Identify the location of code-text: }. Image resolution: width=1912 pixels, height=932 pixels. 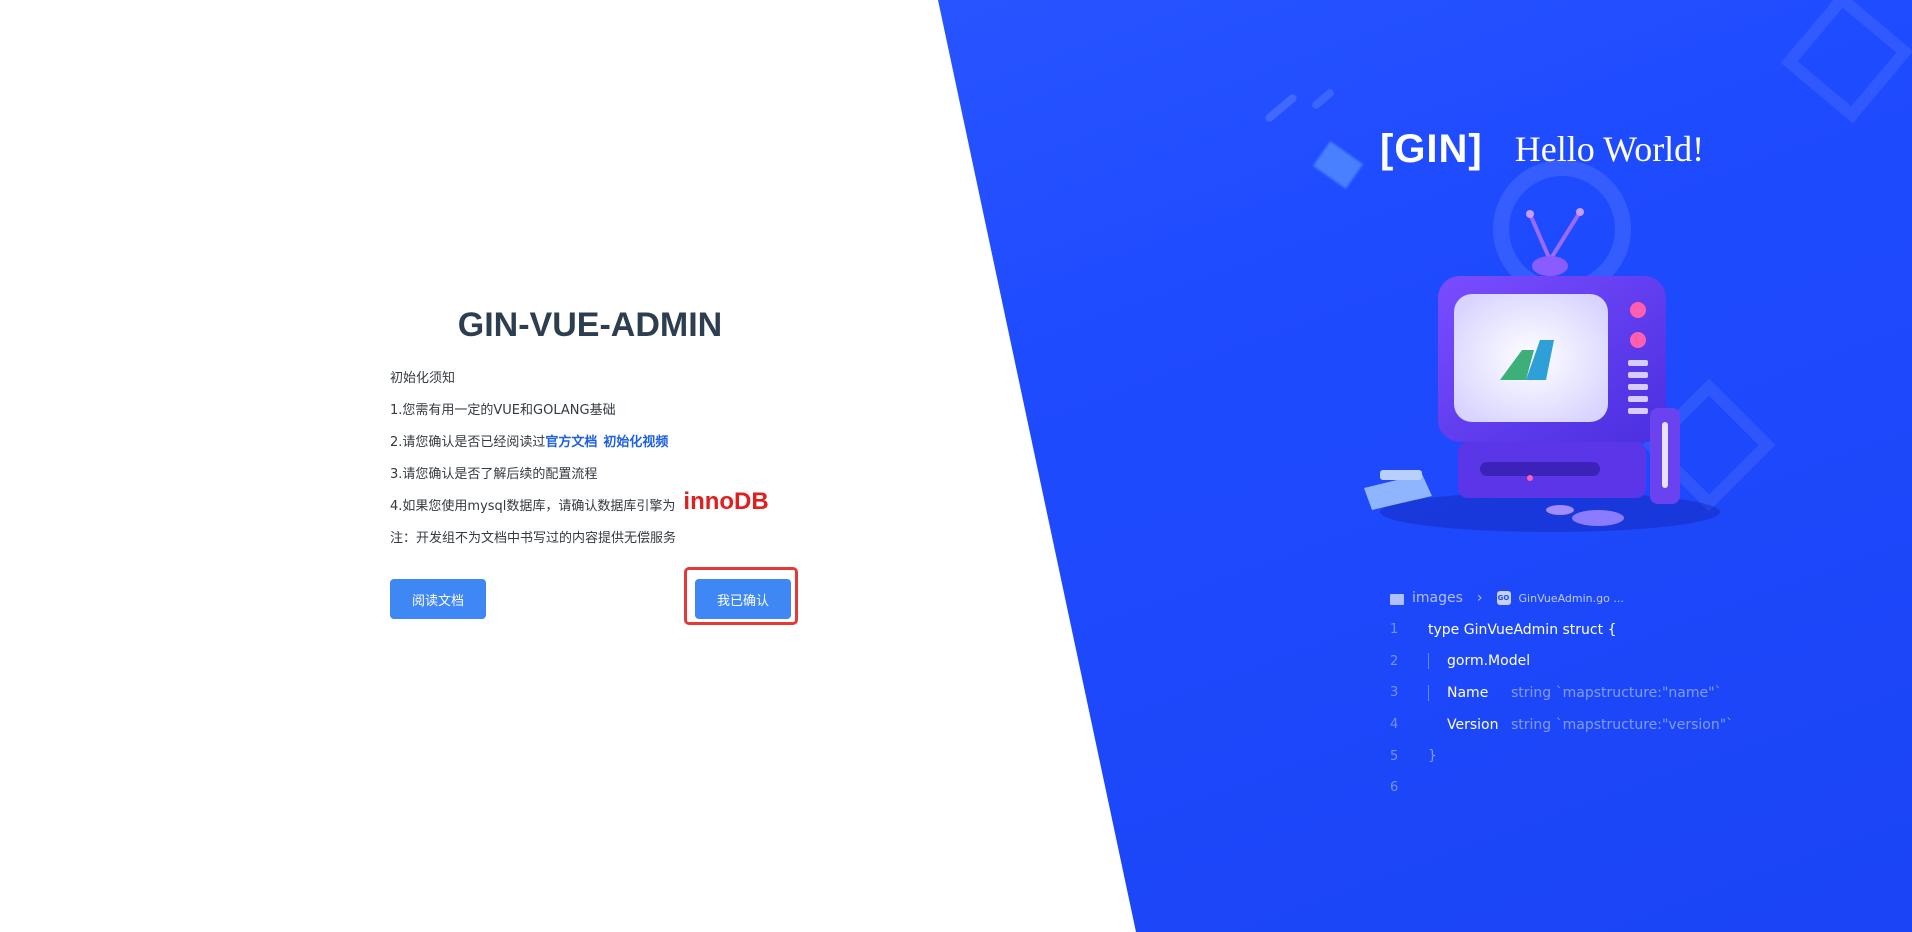
(1432, 756).